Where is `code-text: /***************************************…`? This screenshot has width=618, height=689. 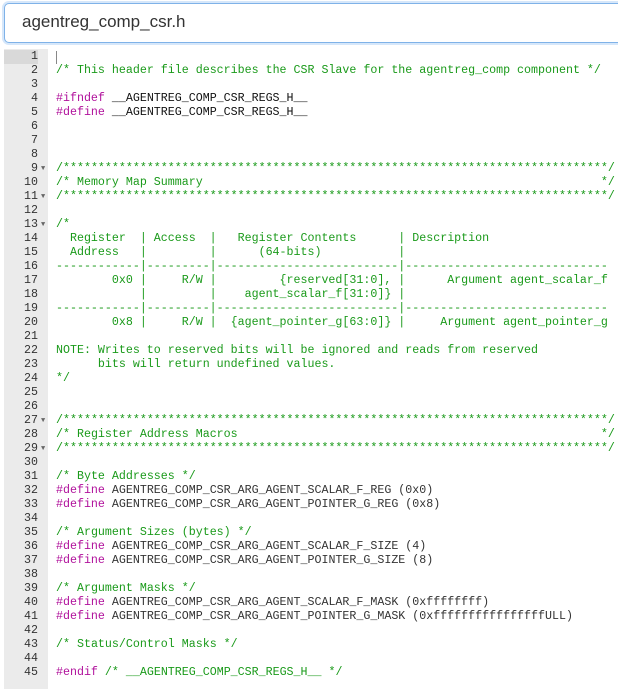
code-text: /***************************************… is located at coordinates (335, 421).